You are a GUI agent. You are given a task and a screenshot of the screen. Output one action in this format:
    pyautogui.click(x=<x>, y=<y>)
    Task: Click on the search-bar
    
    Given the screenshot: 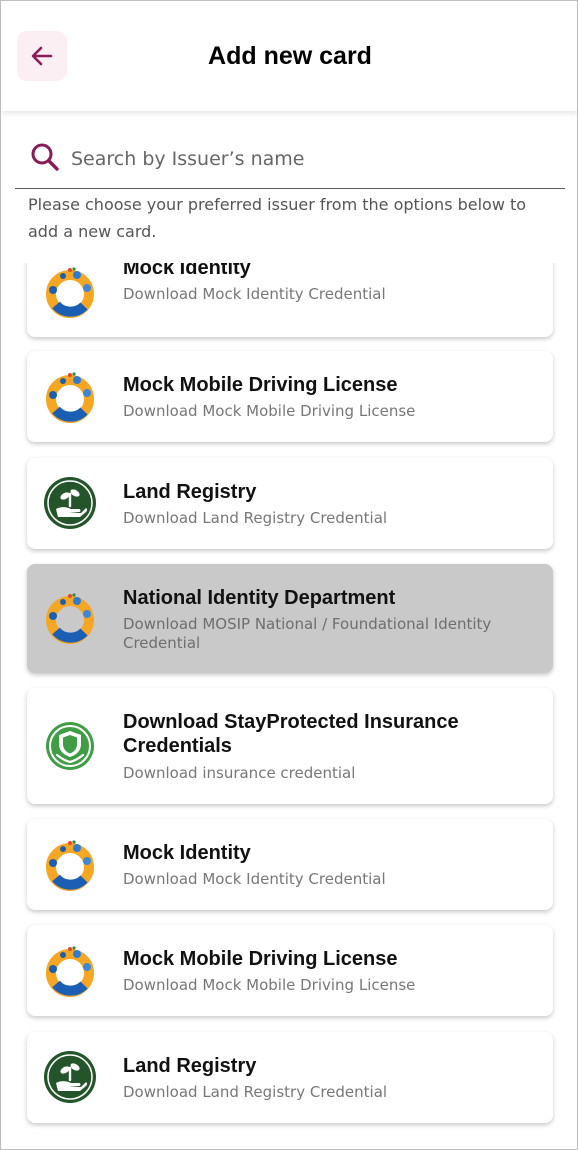 What is the action you would take?
    pyautogui.click(x=290, y=161)
    